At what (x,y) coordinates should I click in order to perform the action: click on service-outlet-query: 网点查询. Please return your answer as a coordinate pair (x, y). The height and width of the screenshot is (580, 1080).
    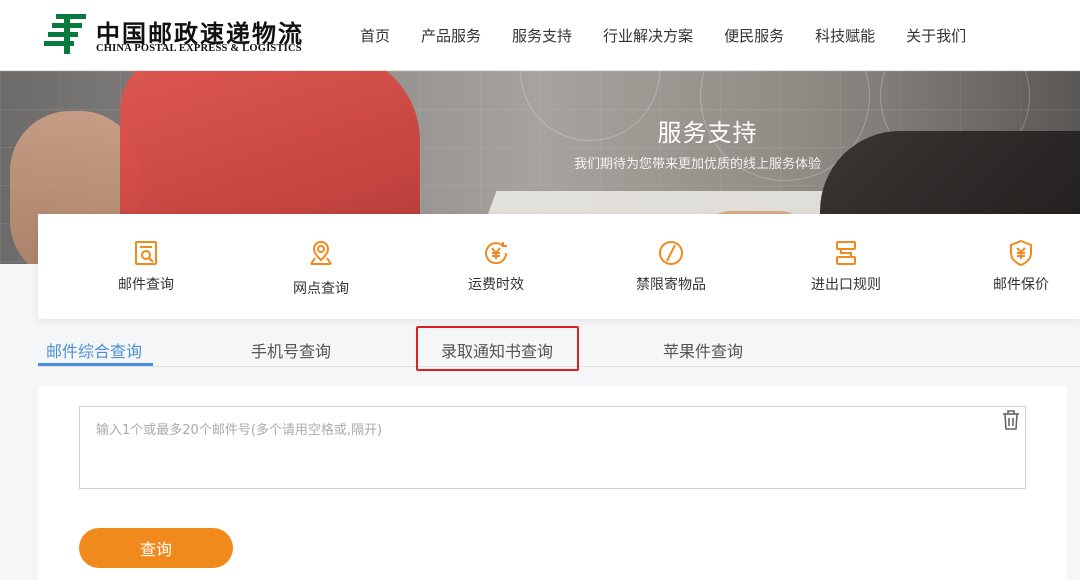
    Looking at the image, I should click on (321, 268).